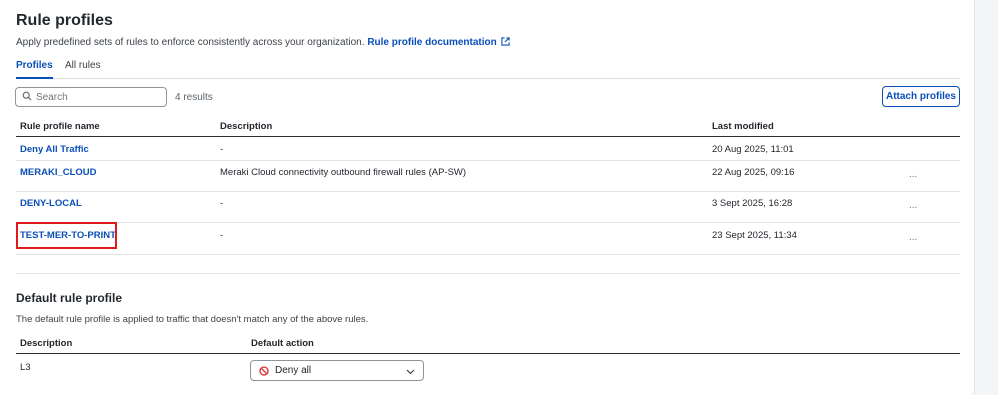 The image size is (998, 395). I want to click on external-link-icon, so click(505, 43).